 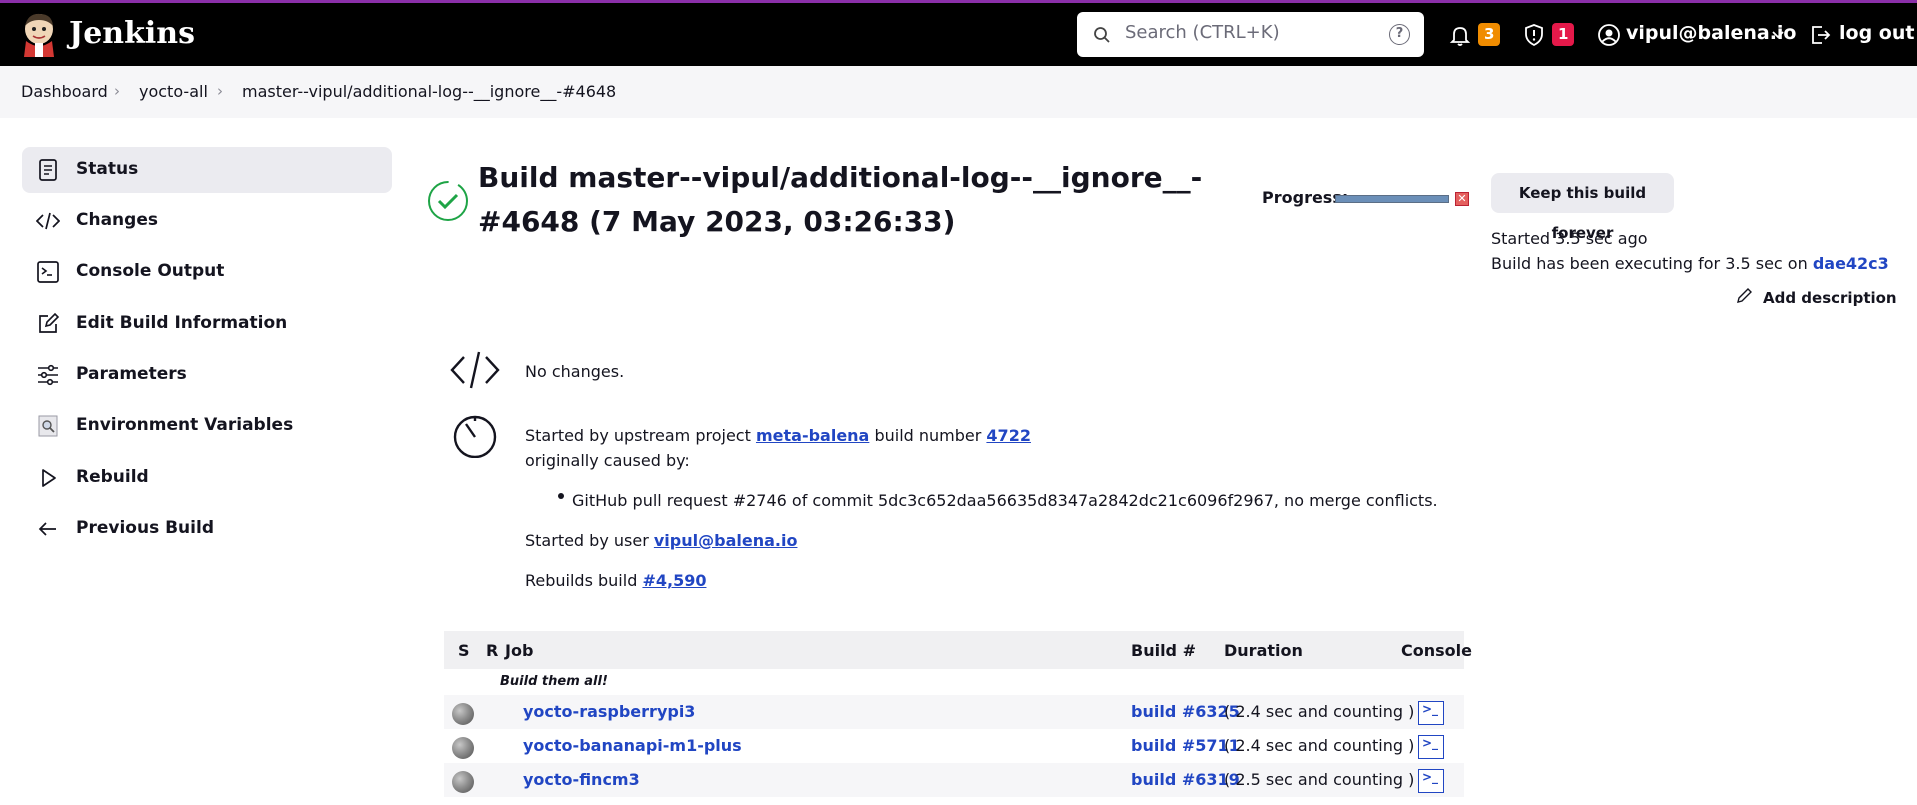 I want to click on sidebar-item-edit-build-information: Edit Build Information, so click(x=207, y=324).